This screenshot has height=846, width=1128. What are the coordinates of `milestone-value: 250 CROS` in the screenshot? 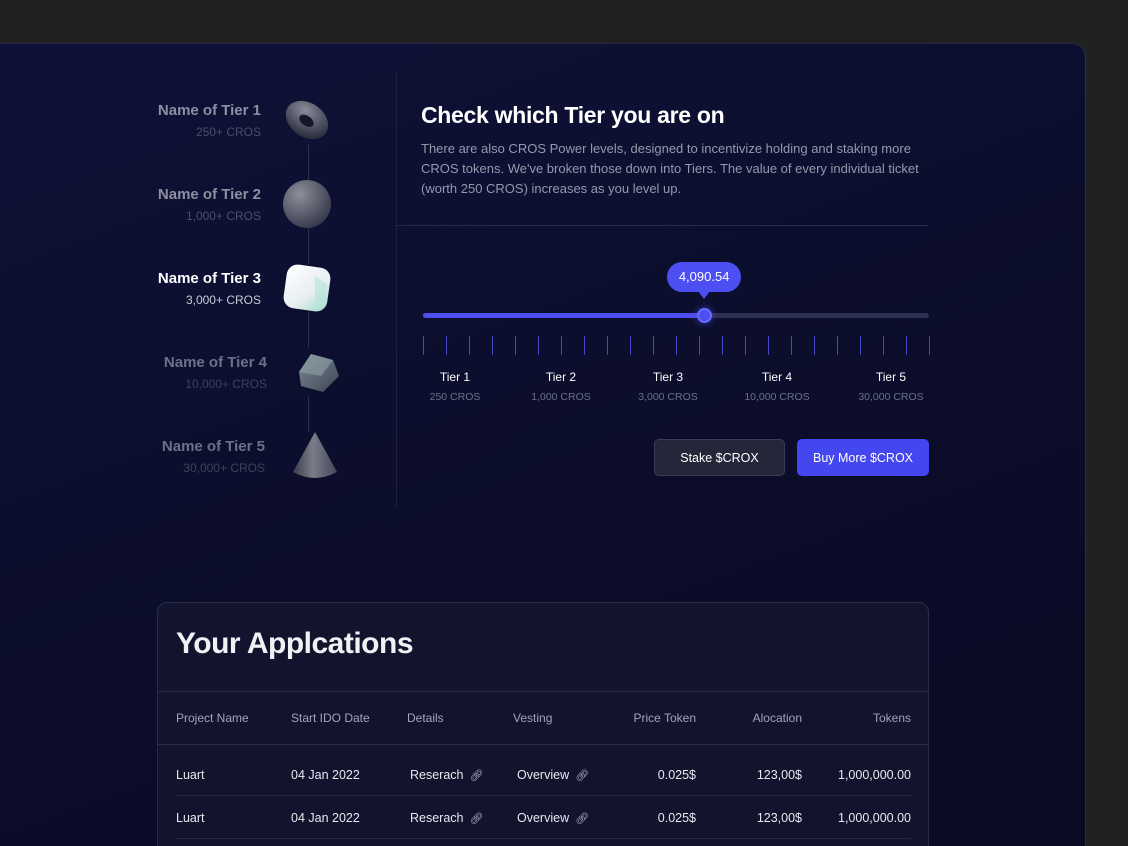 It's located at (455, 397).